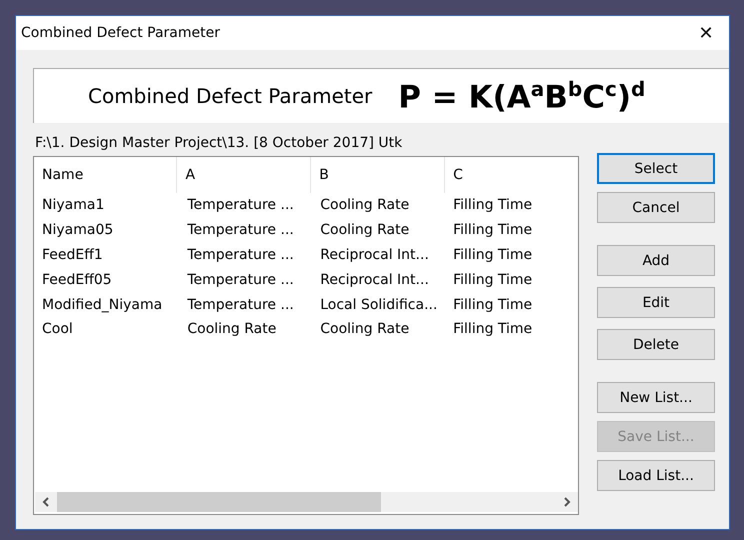 The image size is (744, 540). I want to click on dialog-button: Cancel, so click(656, 207).